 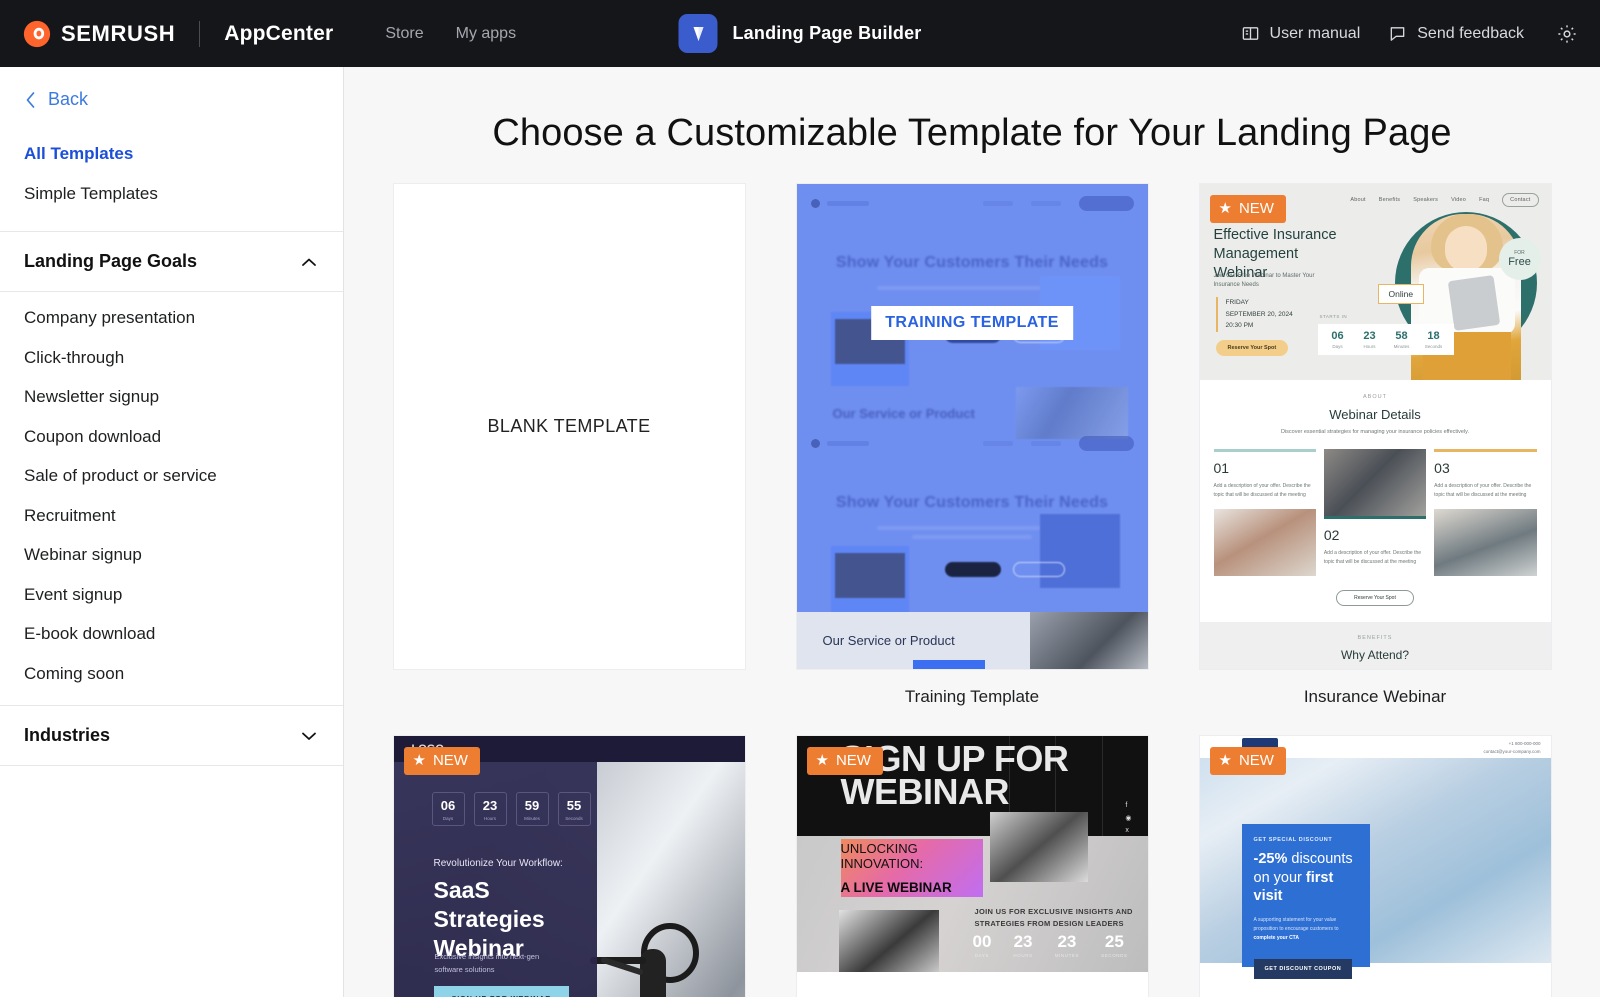 I want to click on mock-nav-video: Video, so click(x=1459, y=200).